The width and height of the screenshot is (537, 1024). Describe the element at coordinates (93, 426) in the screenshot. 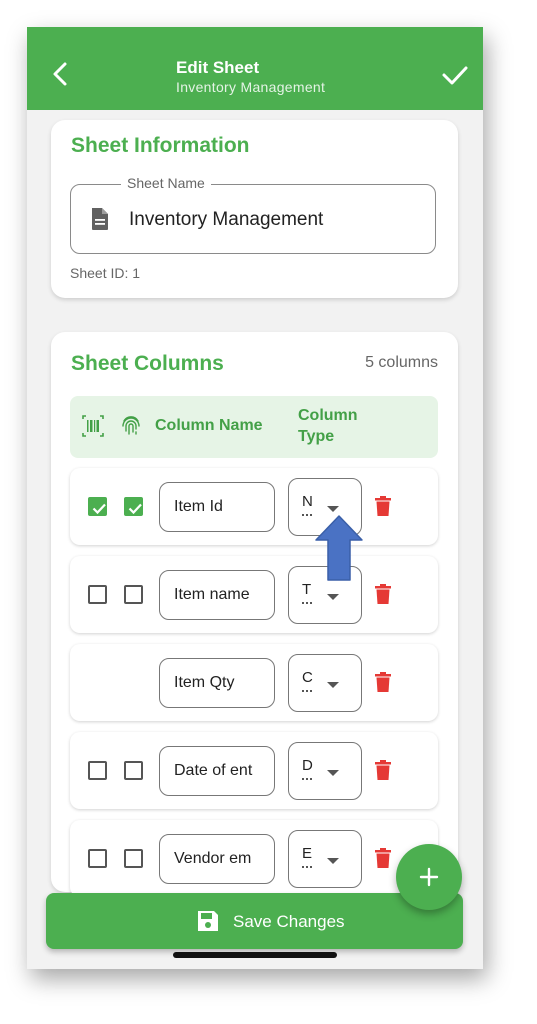

I see `barcode-icon` at that location.